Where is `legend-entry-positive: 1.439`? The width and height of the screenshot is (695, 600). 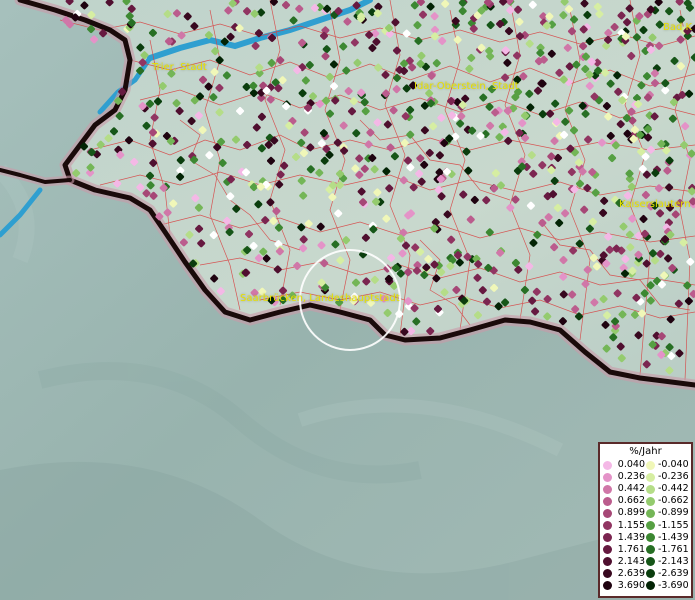 legend-entry-positive: 1.439 is located at coordinates (624, 537).